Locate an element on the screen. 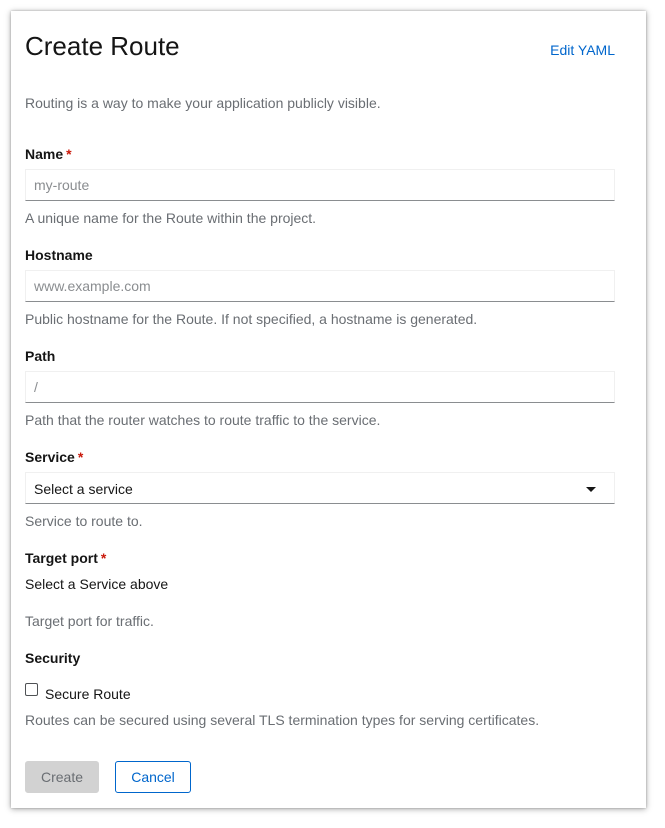  create-button: Create is located at coordinates (62, 777).